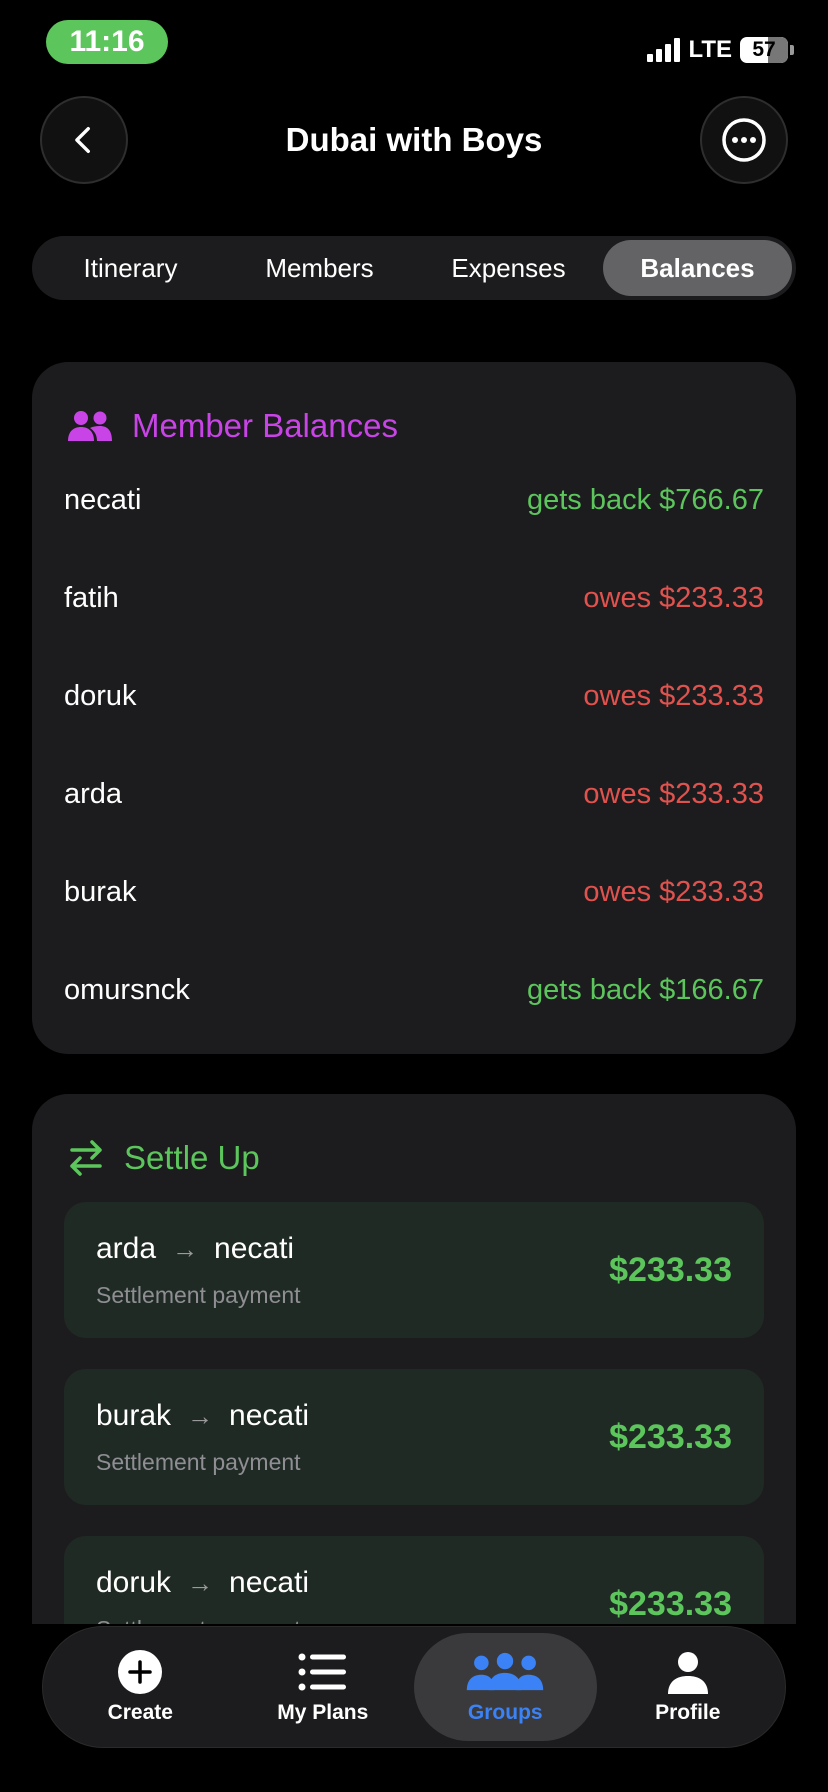 The height and width of the screenshot is (1792, 828). Describe the element at coordinates (697, 268) in the screenshot. I see `tab-balances: Balances` at that location.